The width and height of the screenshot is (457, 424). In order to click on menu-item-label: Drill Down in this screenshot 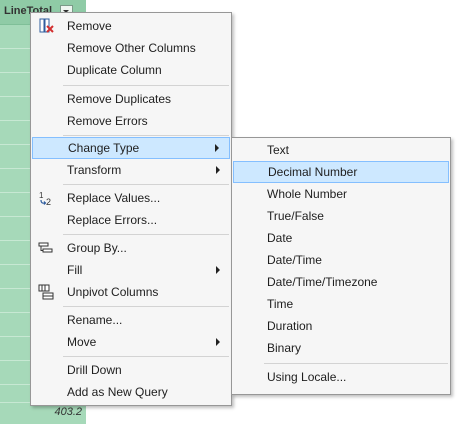, I will do `click(94, 370)`.